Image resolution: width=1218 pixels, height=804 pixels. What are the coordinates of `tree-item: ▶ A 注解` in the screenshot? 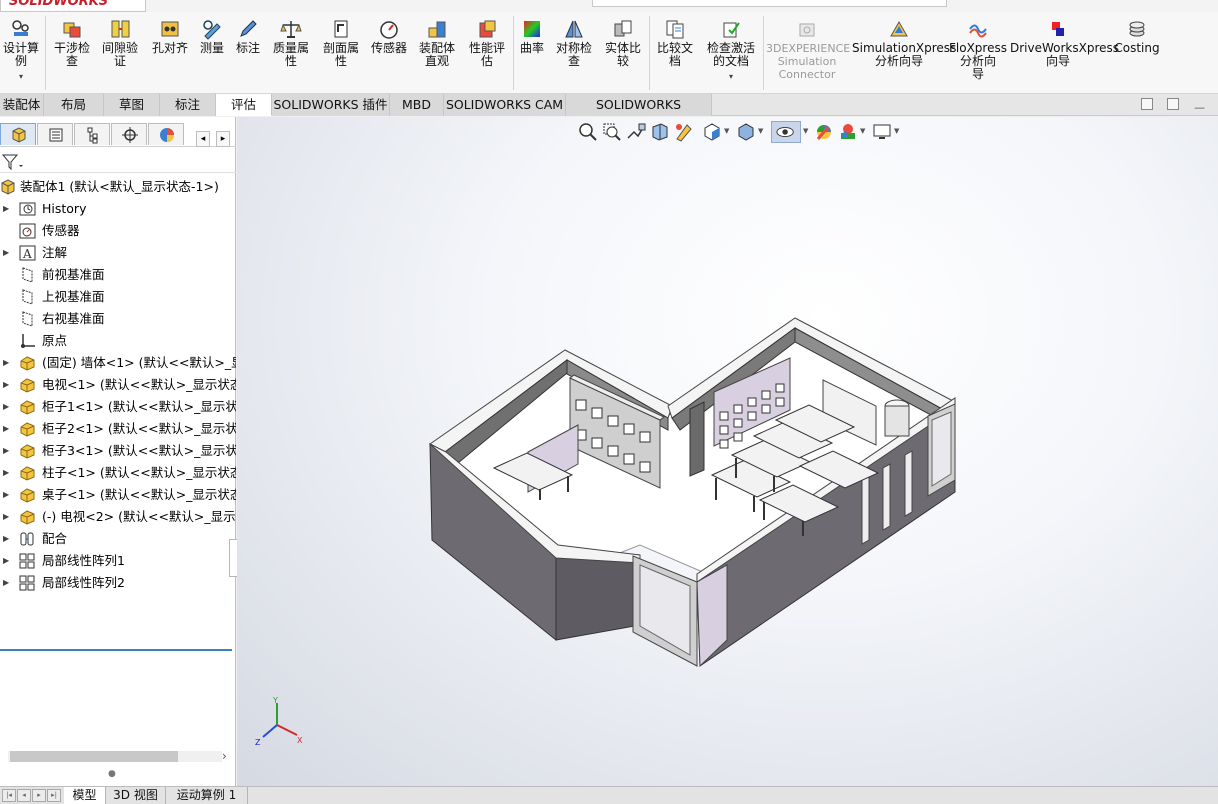 It's located at (118, 253).